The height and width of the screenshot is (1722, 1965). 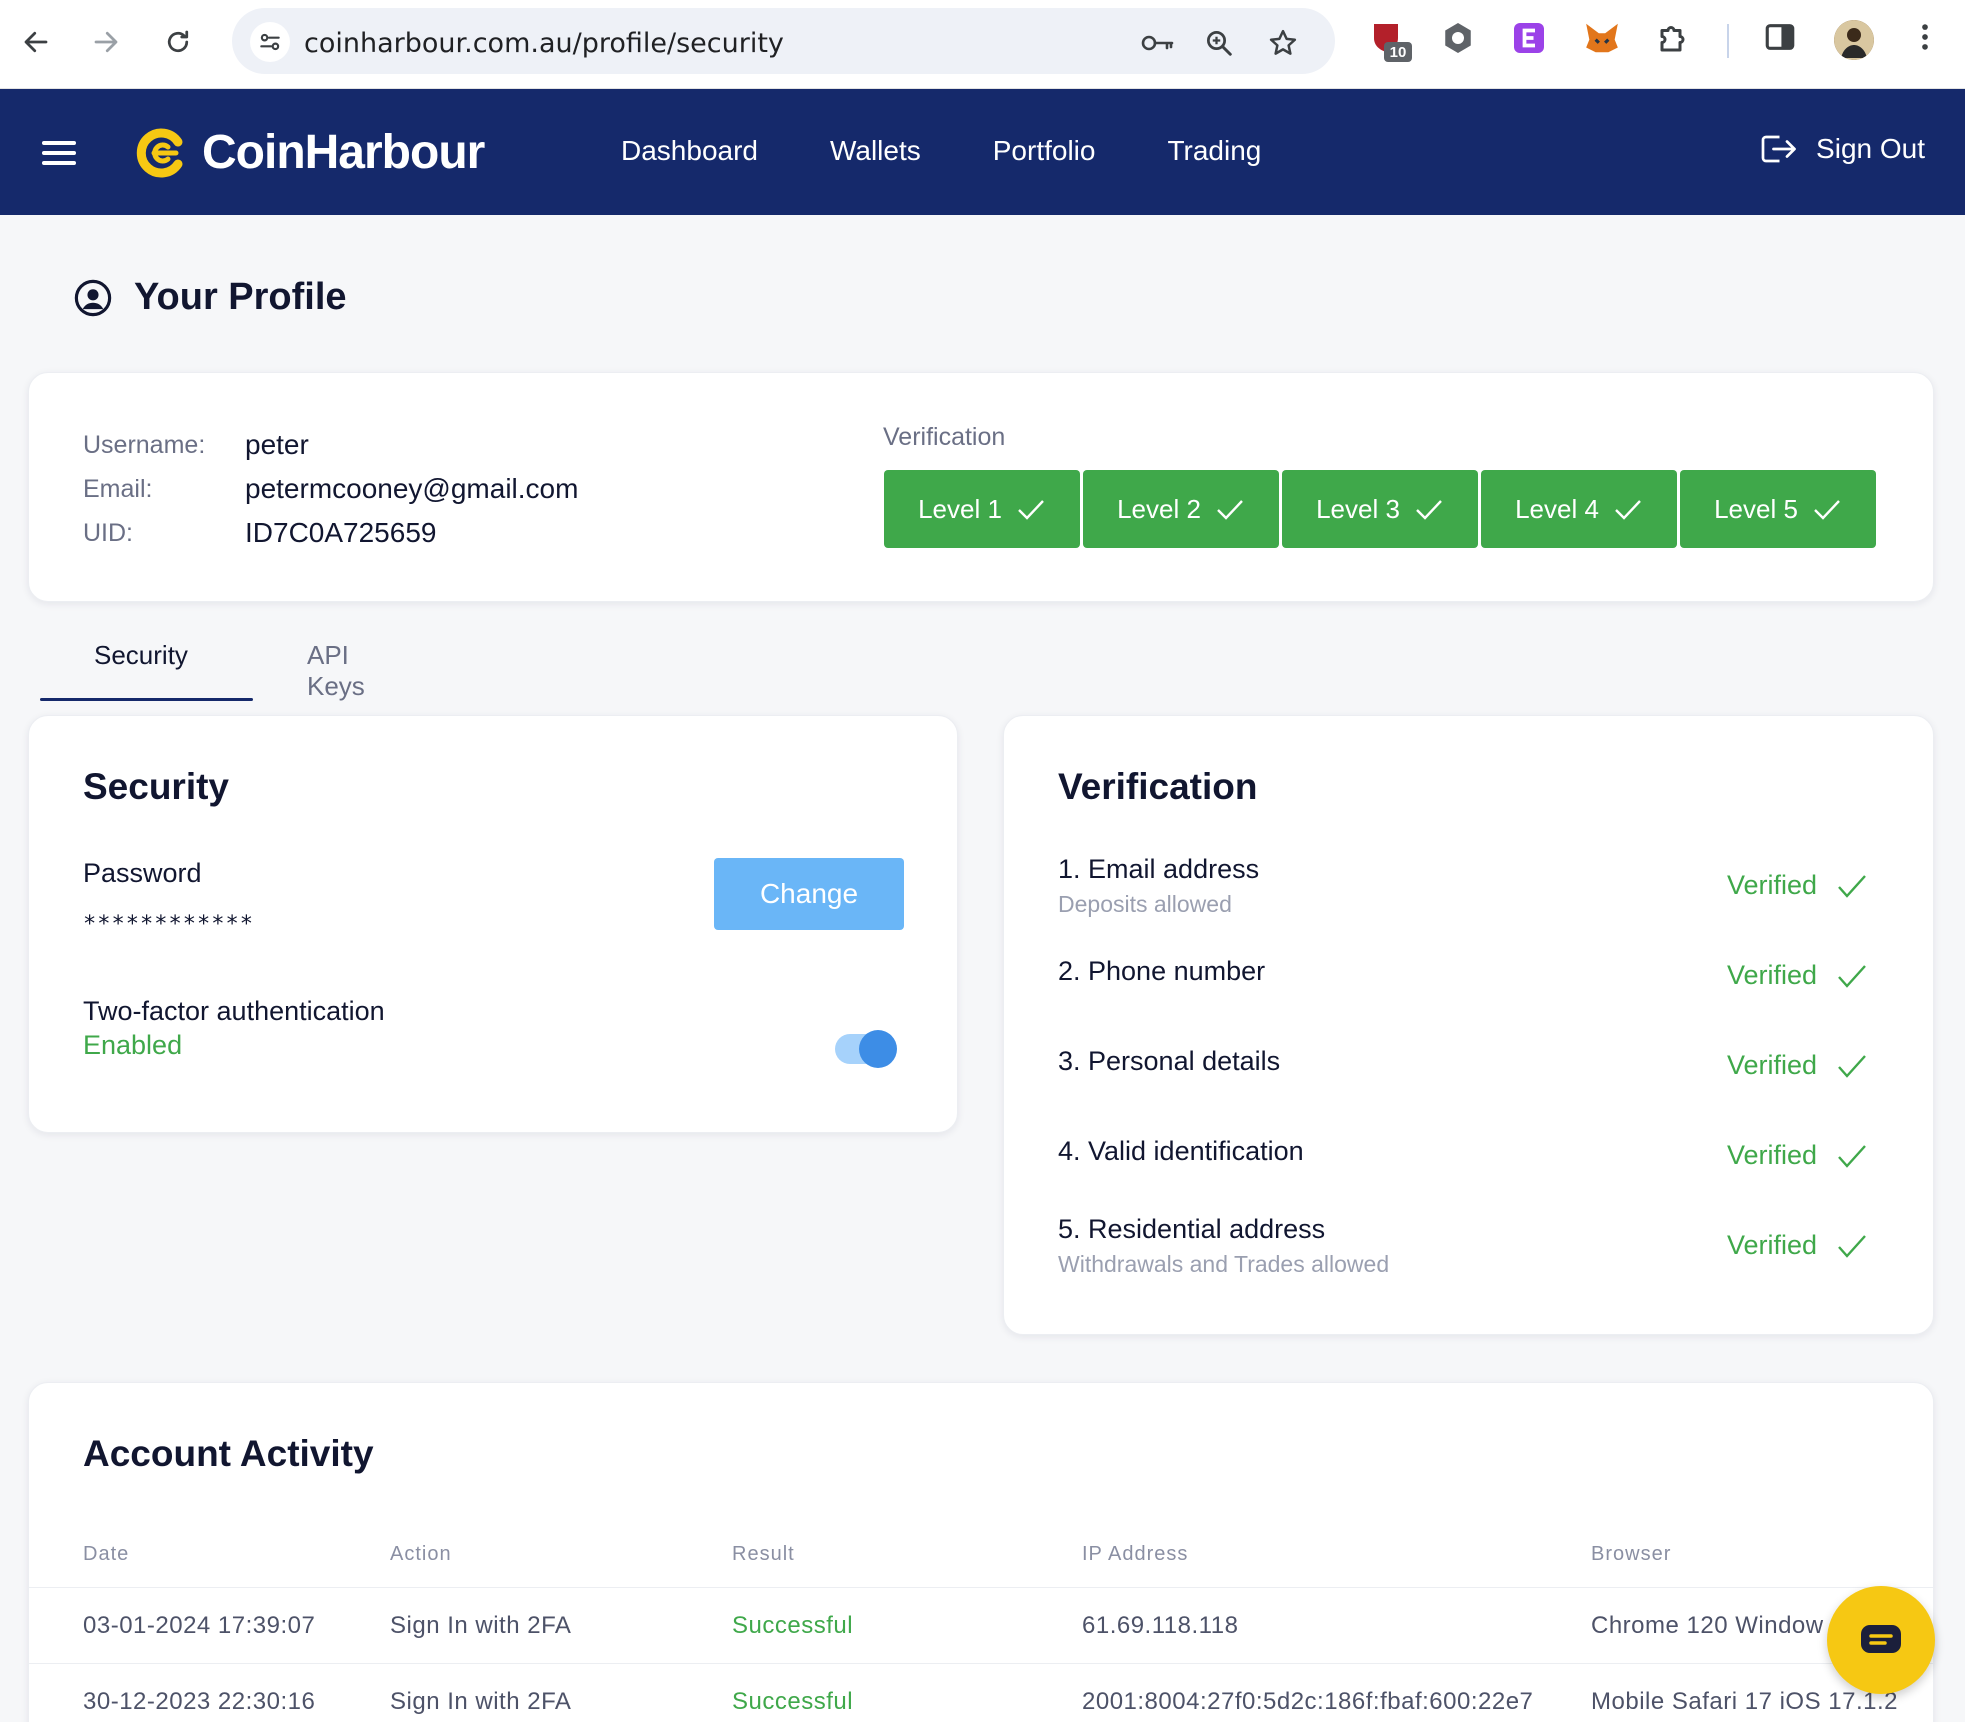 I want to click on cell-ip: 61.69.118.118, so click(x=1160, y=1625).